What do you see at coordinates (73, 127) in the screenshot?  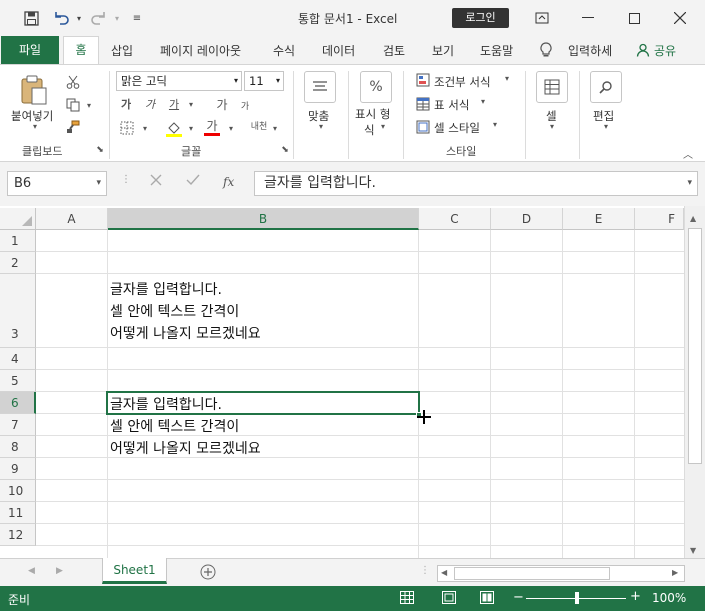 I see `format-painter-icon` at bounding box center [73, 127].